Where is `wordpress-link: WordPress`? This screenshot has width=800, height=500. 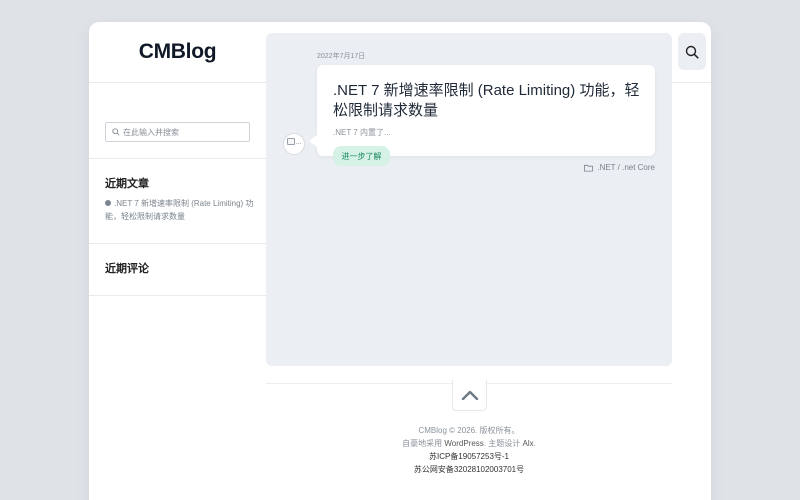
wordpress-link: WordPress is located at coordinates (463, 443).